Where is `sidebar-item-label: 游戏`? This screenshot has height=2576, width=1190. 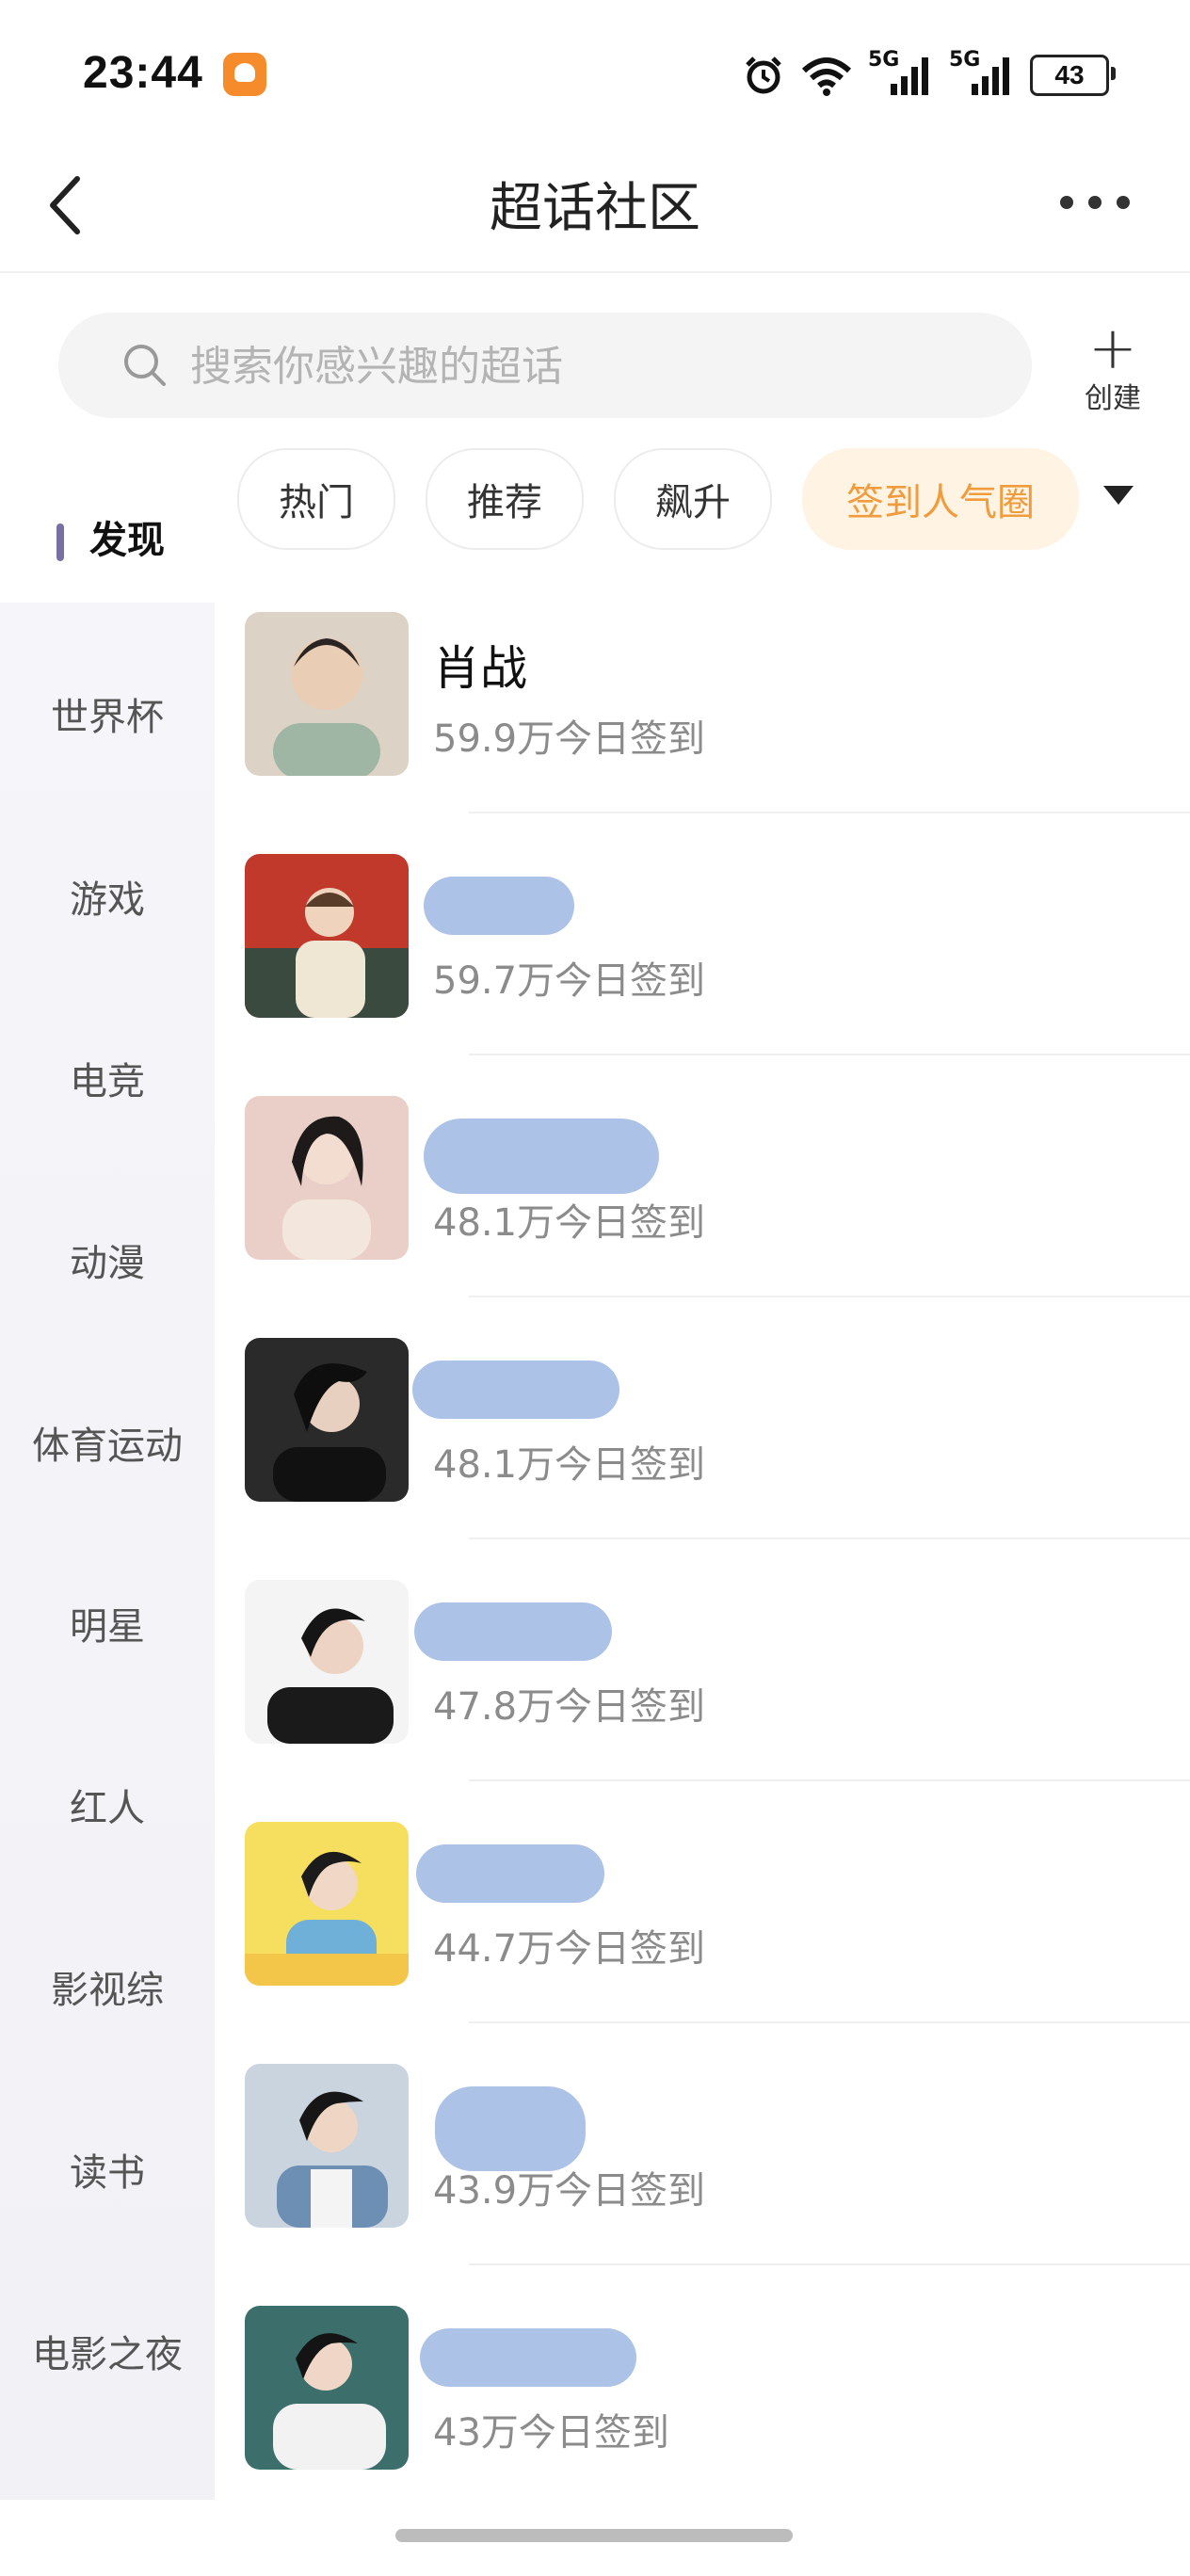 sidebar-item-label: 游戏 is located at coordinates (108, 900).